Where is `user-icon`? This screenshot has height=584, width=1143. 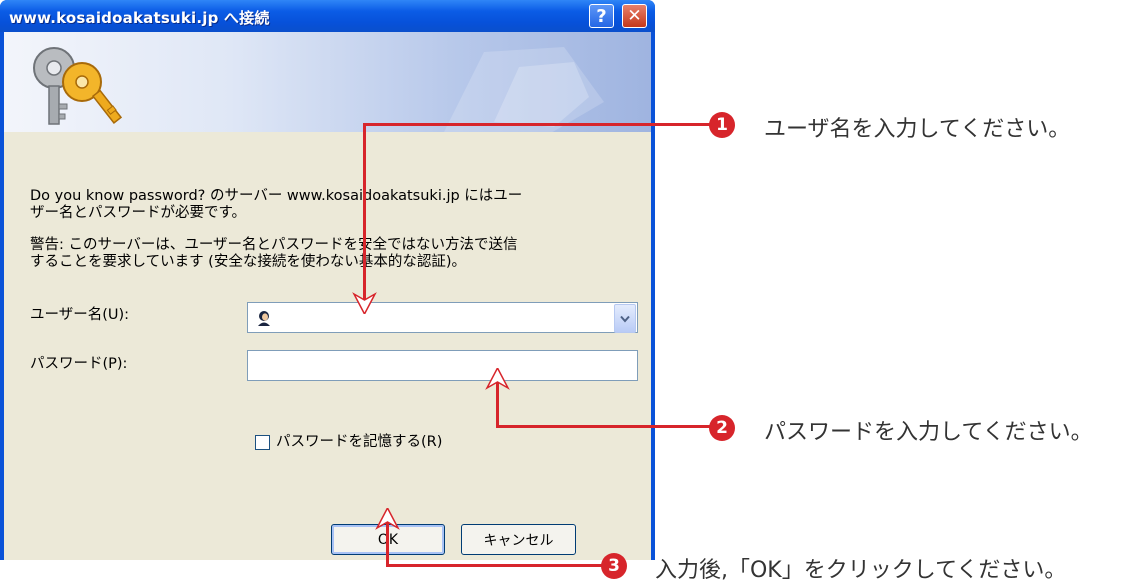
user-icon is located at coordinates (264, 318).